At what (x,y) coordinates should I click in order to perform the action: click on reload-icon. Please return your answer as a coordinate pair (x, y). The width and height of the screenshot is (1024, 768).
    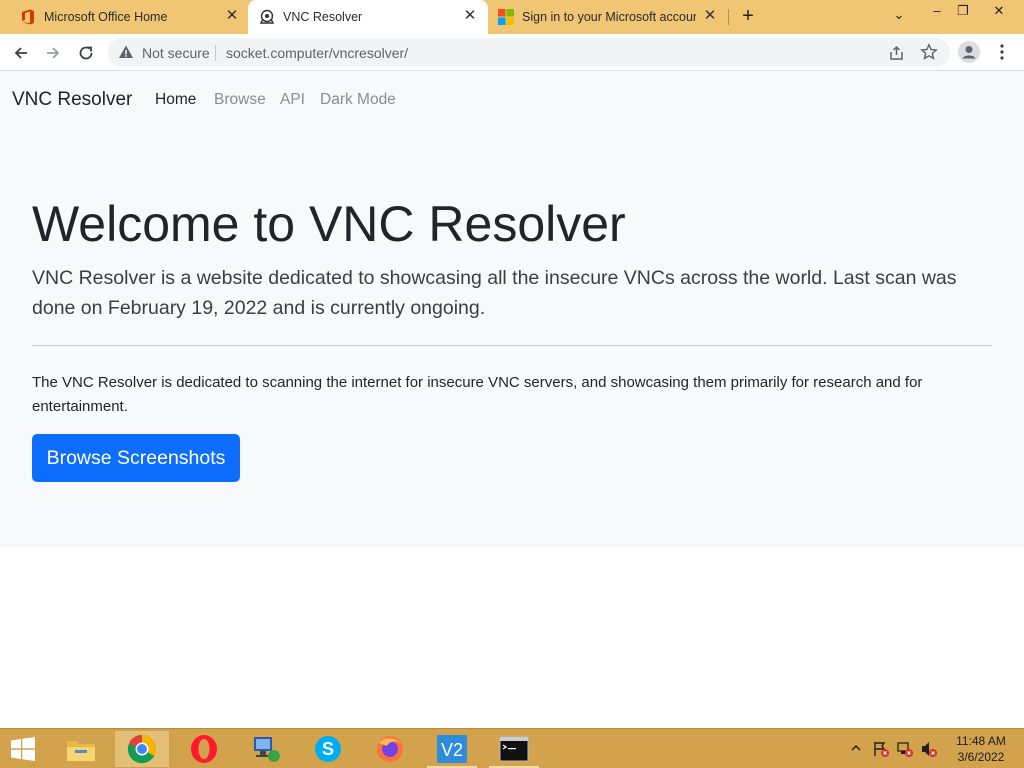
    Looking at the image, I should click on (86, 53).